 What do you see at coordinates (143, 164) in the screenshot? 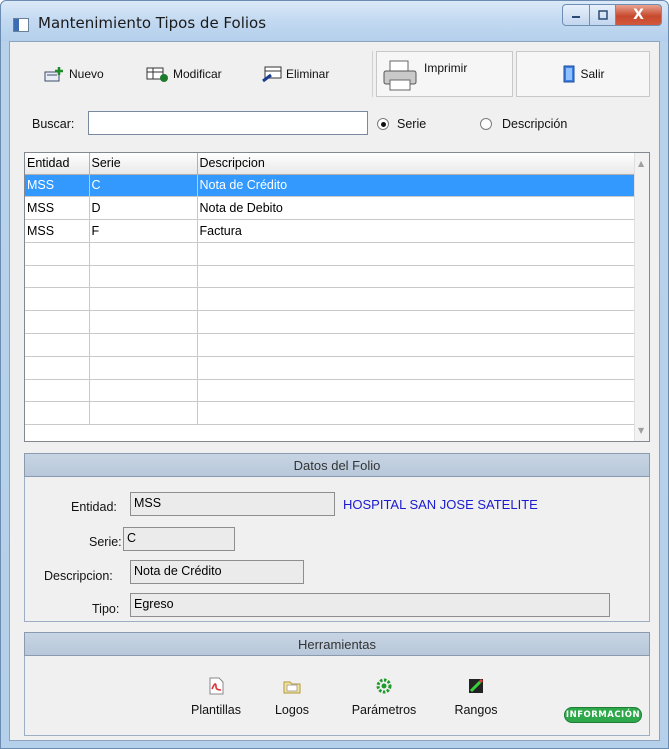
I see `column-serie: Serie` at bounding box center [143, 164].